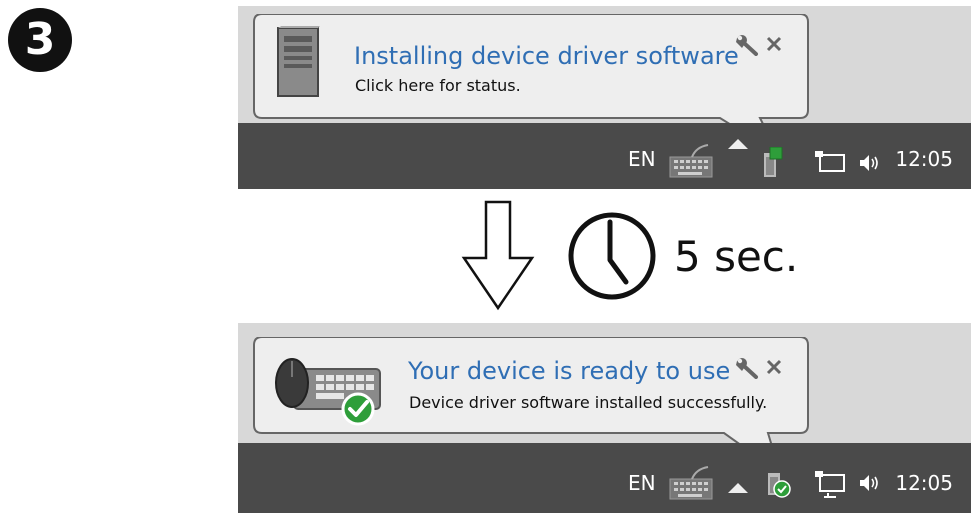 The height and width of the screenshot is (521, 977). Describe the element at coordinates (778, 484) in the screenshot. I see `device-ready-icon` at that location.